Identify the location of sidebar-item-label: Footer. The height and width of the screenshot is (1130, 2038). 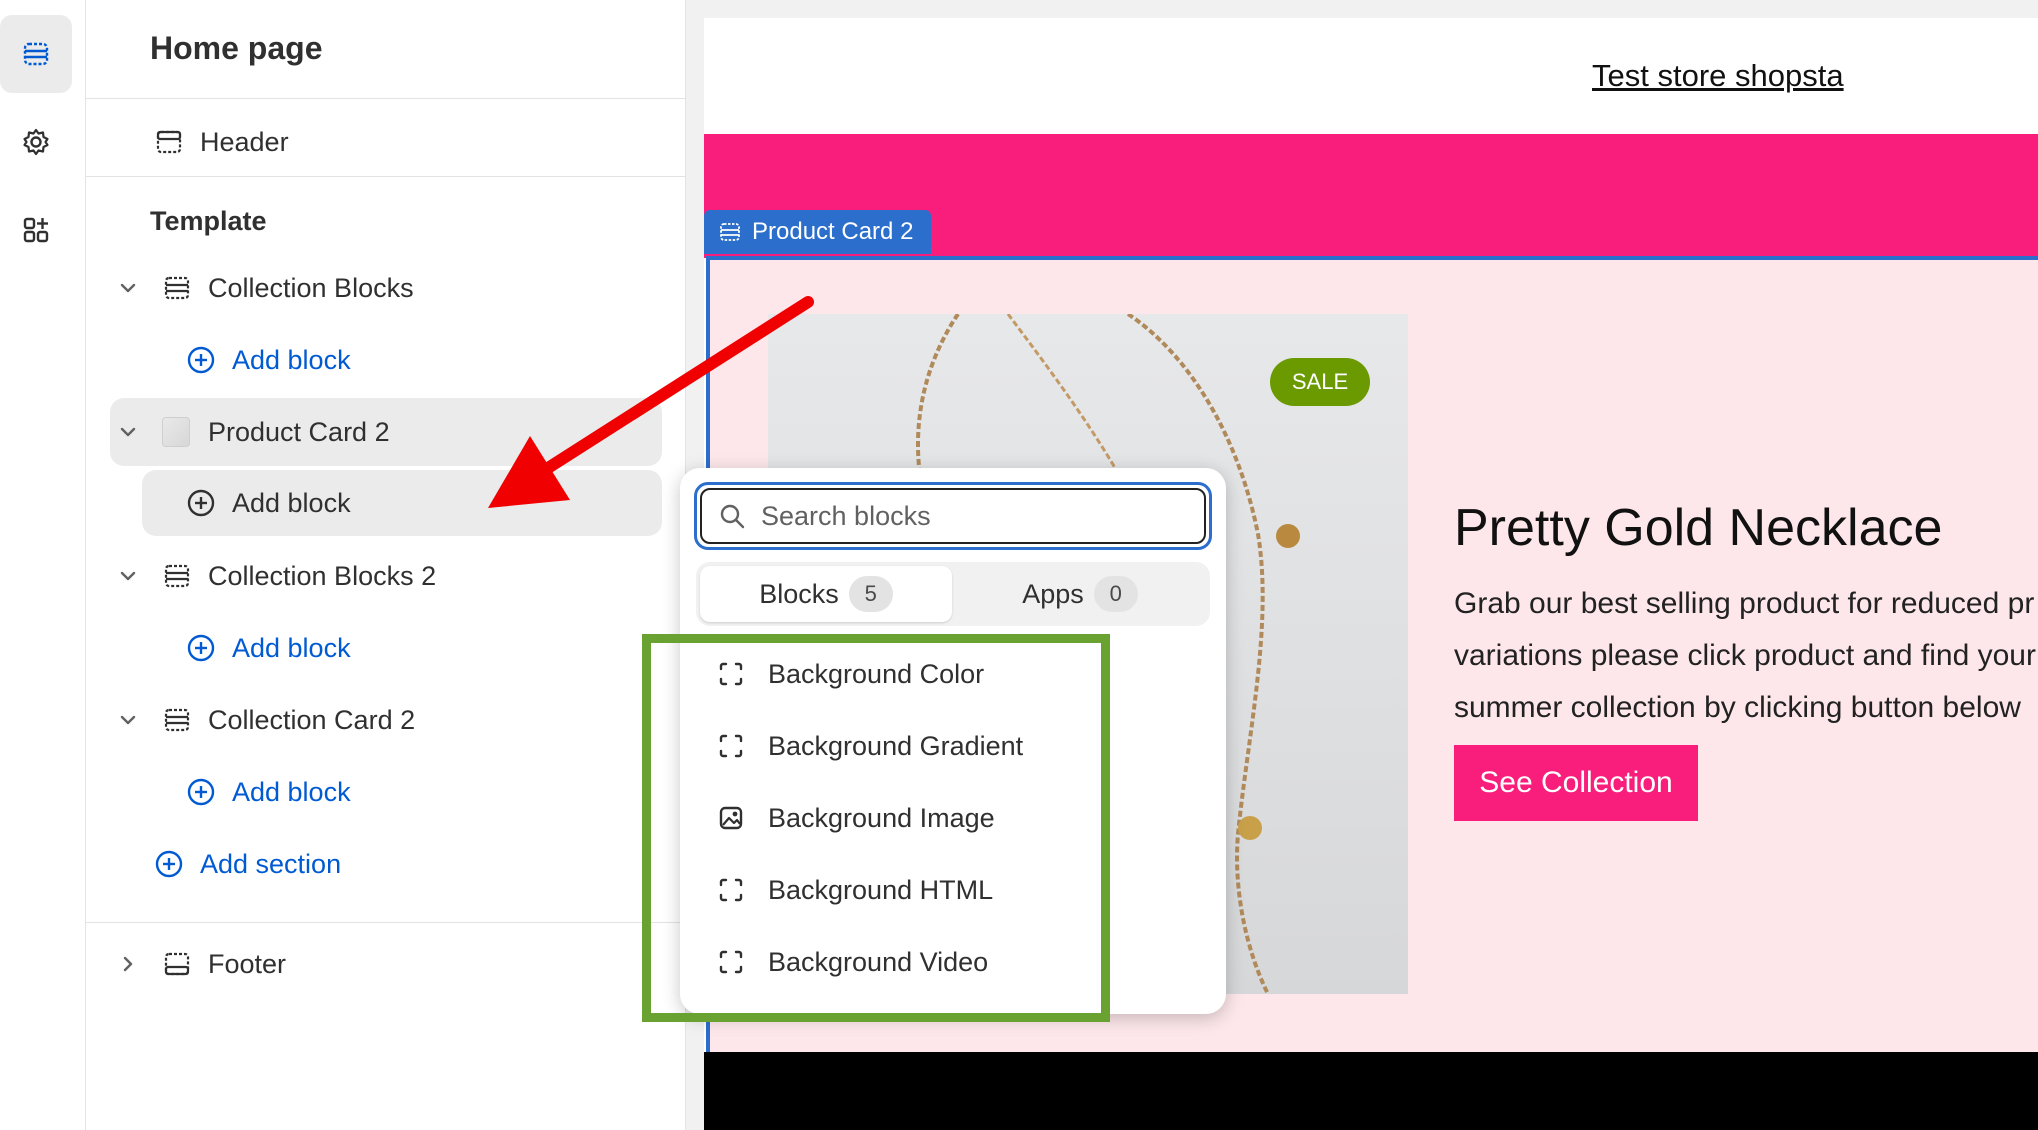
(247, 963).